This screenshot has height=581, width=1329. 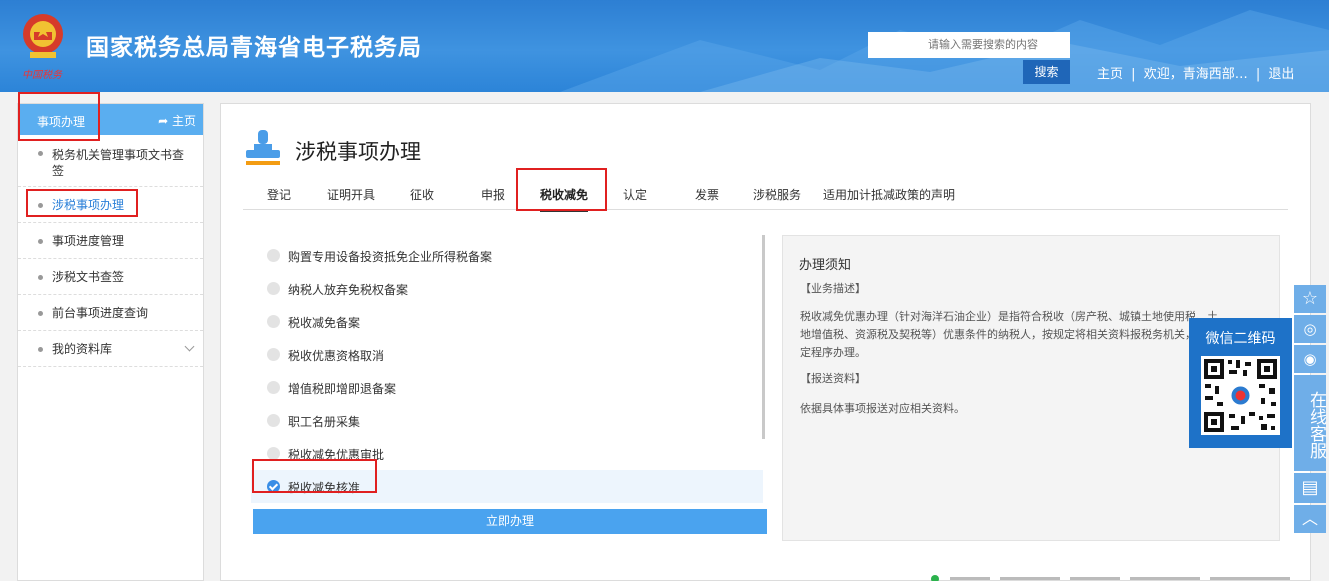 What do you see at coordinates (110, 161) in the screenshot?
I see `sidebar-item-document-signoff: 税务机关管理事项文书查签` at bounding box center [110, 161].